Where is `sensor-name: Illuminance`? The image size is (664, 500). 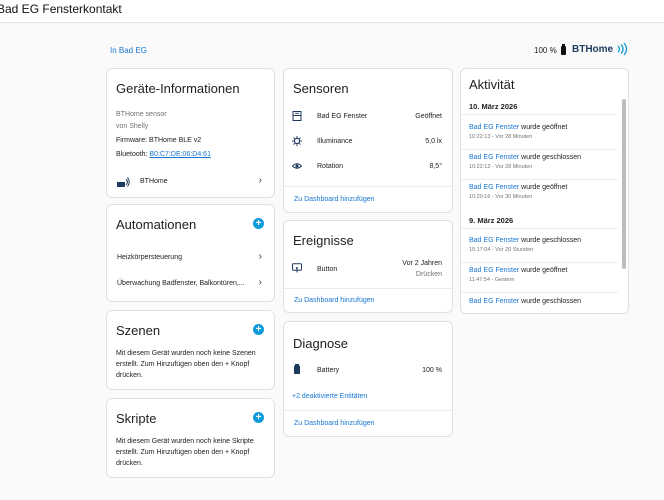
sensor-name: Illuminance is located at coordinates (335, 141).